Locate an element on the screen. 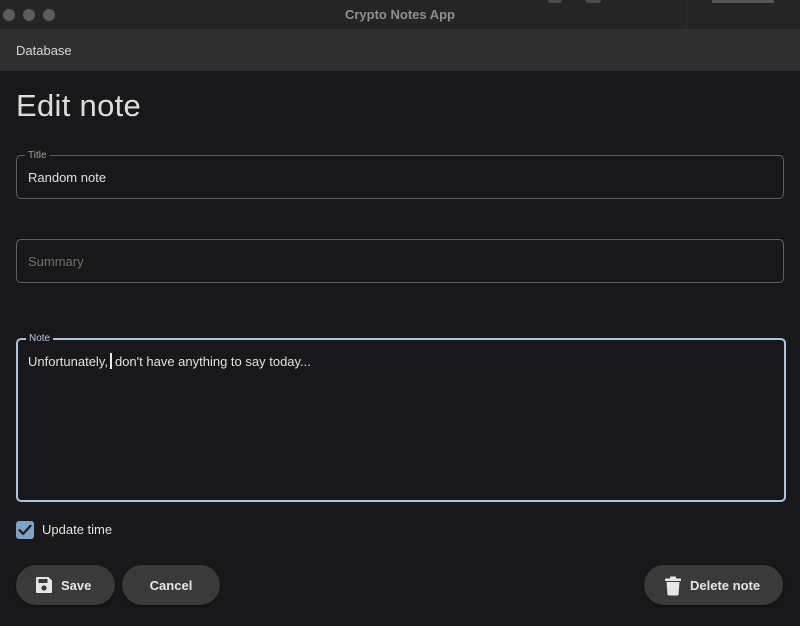 This screenshot has height=626, width=800. check-icon is located at coordinates (25, 529).